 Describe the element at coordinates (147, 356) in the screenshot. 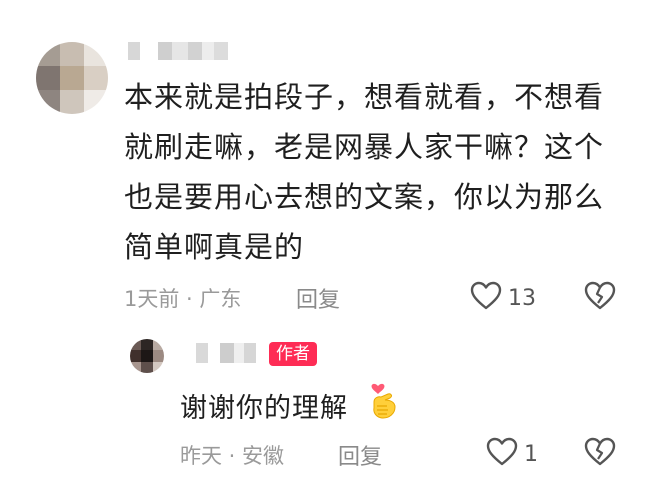

I see `reply-avatar` at that location.